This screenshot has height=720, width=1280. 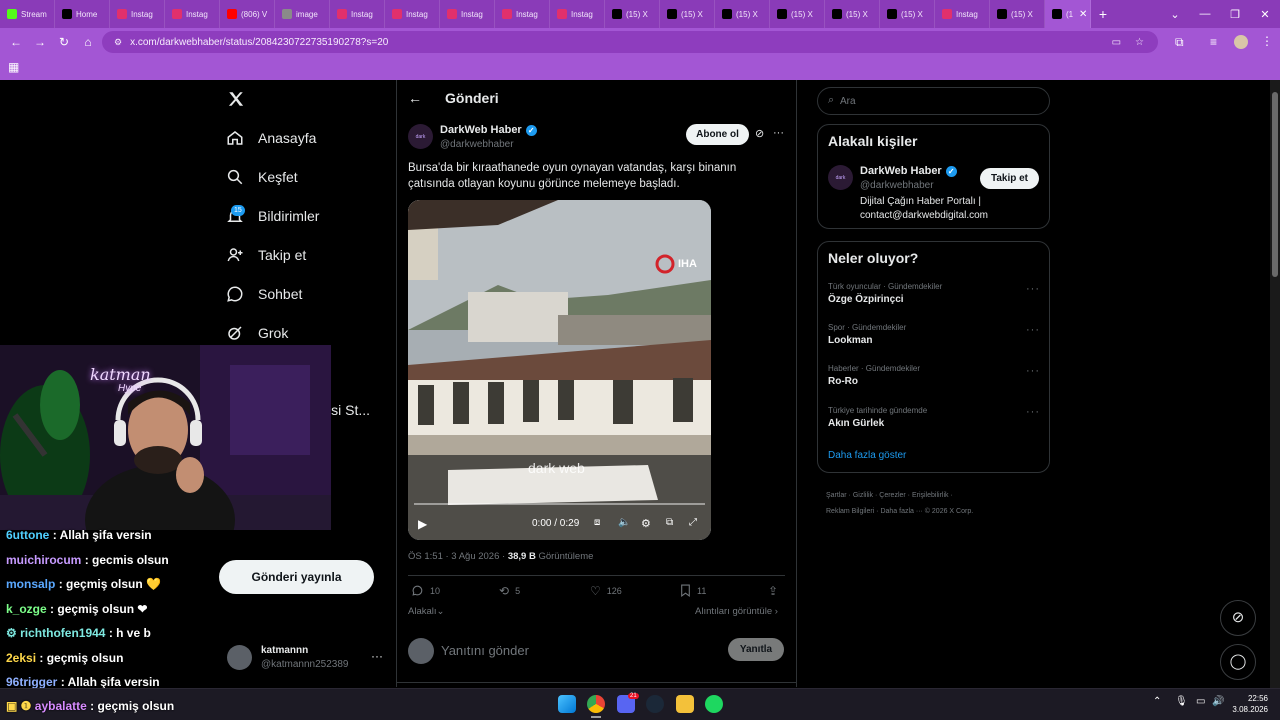 What do you see at coordinates (264, 294) in the screenshot?
I see `nav-item-chat: Sohbet` at bounding box center [264, 294].